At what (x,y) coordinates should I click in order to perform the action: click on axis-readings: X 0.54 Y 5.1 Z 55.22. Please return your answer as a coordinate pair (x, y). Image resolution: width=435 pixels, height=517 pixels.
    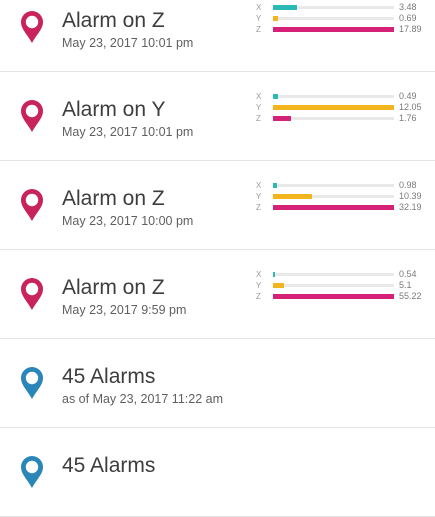
    Looking at the image, I should click on (341, 285).